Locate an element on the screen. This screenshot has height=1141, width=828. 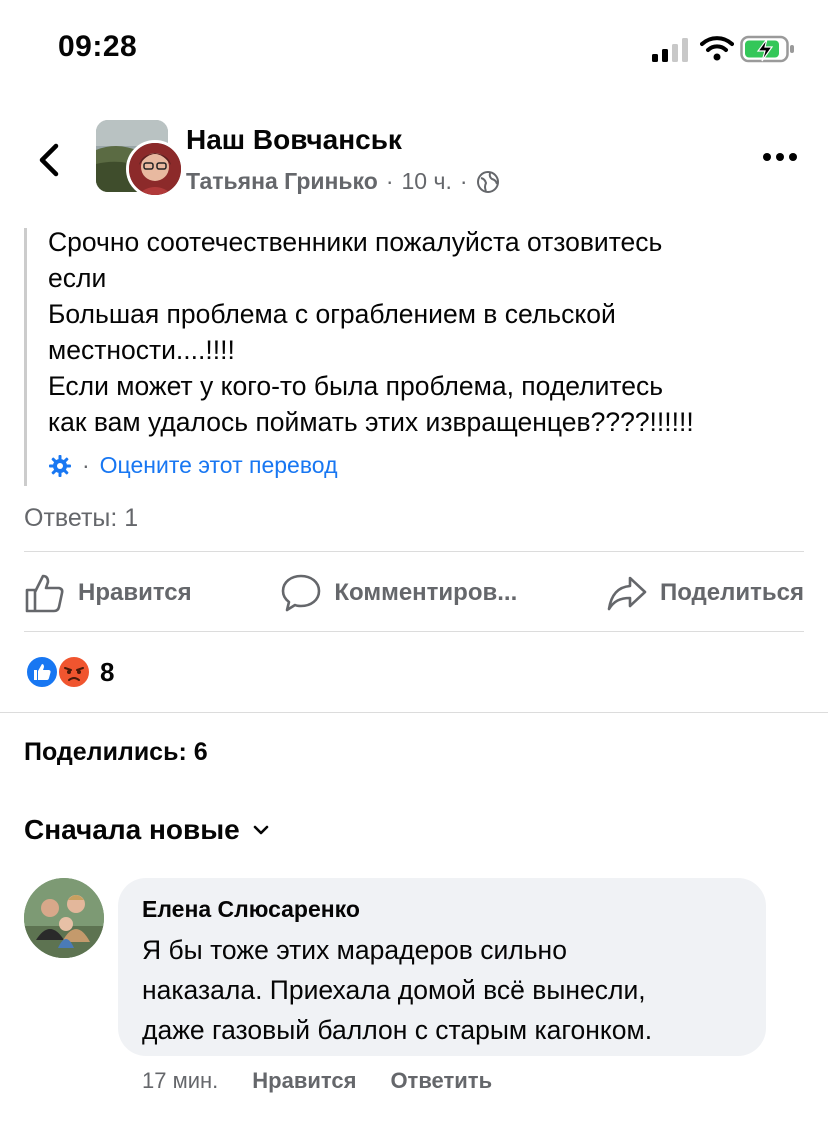
reactions-summary: 8 is located at coordinates (69, 672).